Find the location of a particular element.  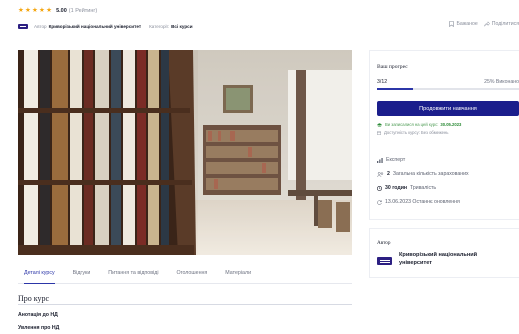

access-info: Доступність курсу: Без обмежень is located at coordinates (413, 132).